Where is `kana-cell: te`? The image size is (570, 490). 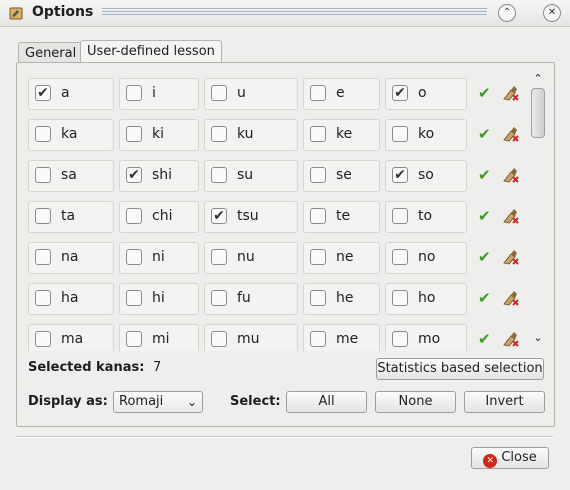 kana-cell: te is located at coordinates (341, 217).